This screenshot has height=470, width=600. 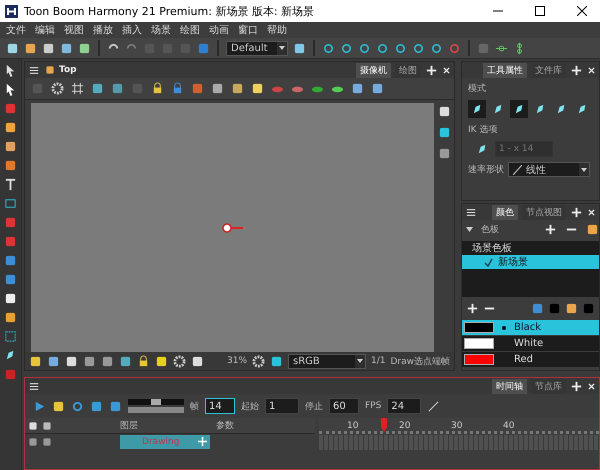 What do you see at coordinates (16, 30) in the screenshot?
I see `menu-item: 文件` at bounding box center [16, 30].